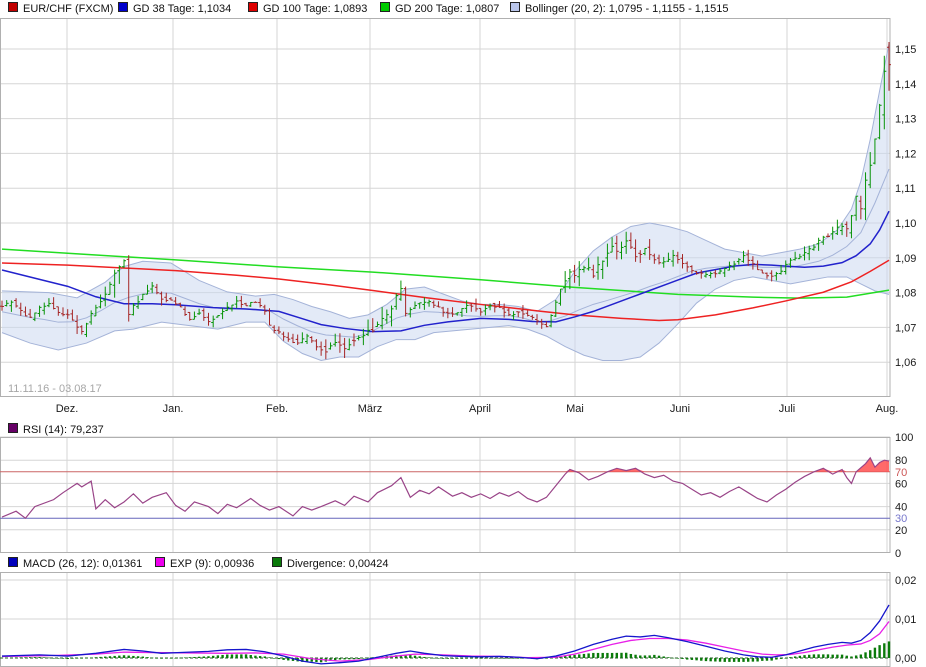  Describe the element at coordinates (905, 328) in the screenshot. I see `svg-text: 1,07` at that location.